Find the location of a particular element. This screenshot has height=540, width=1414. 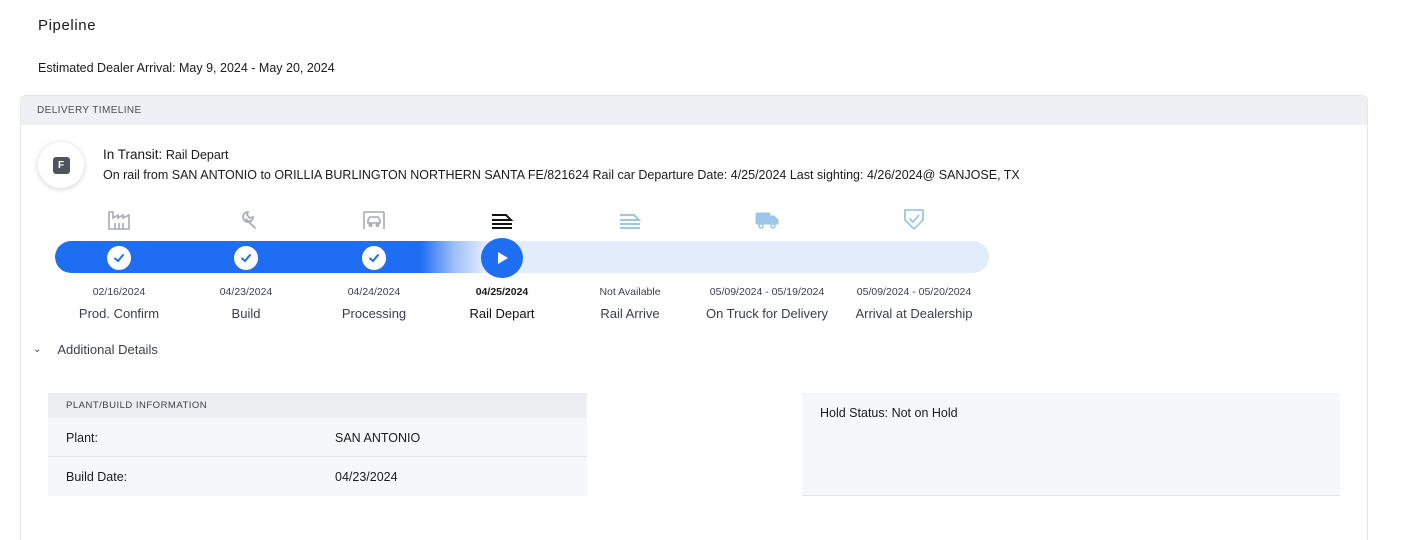

truck-icon is located at coordinates (767, 220).